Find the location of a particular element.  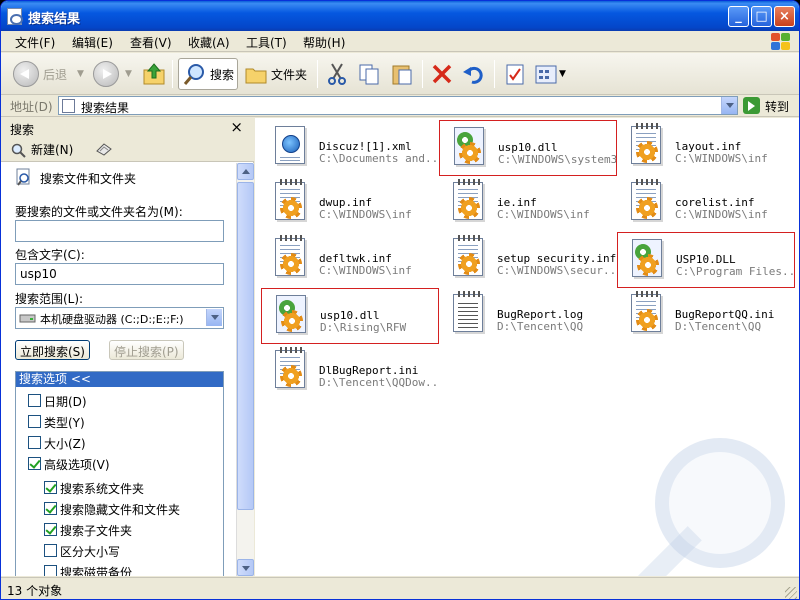

maximize-button: □ is located at coordinates (761, 16).